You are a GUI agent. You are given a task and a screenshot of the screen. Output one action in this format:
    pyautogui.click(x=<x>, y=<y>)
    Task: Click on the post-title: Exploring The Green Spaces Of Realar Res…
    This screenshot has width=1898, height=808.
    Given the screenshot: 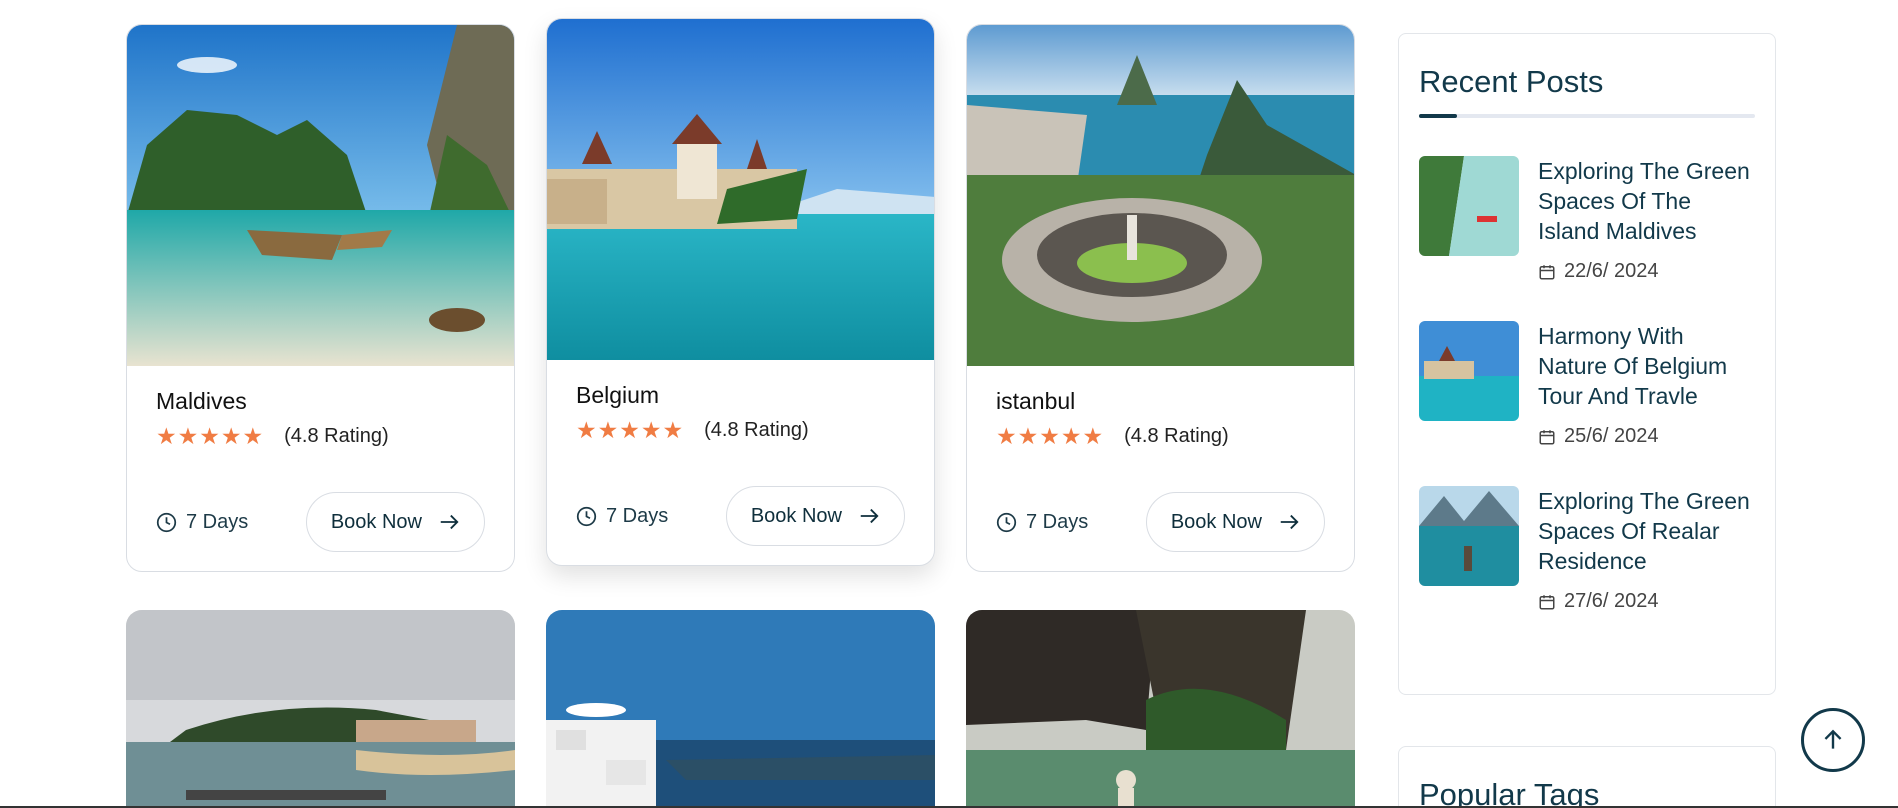 What is the action you would take?
    pyautogui.click(x=1646, y=531)
    